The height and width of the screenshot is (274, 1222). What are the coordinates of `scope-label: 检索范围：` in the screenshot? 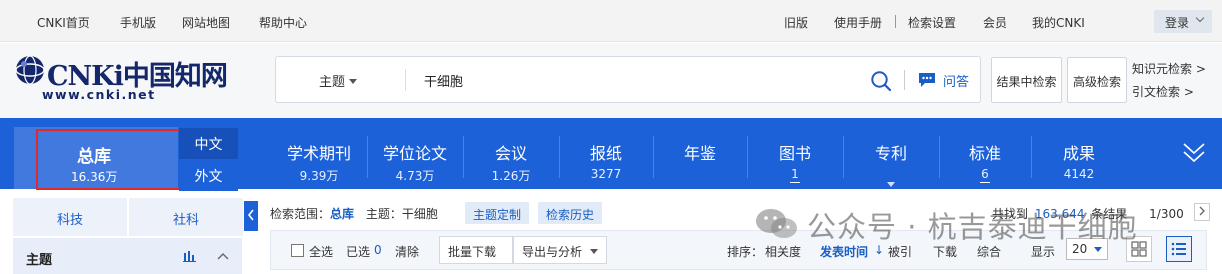 It's located at (300, 214).